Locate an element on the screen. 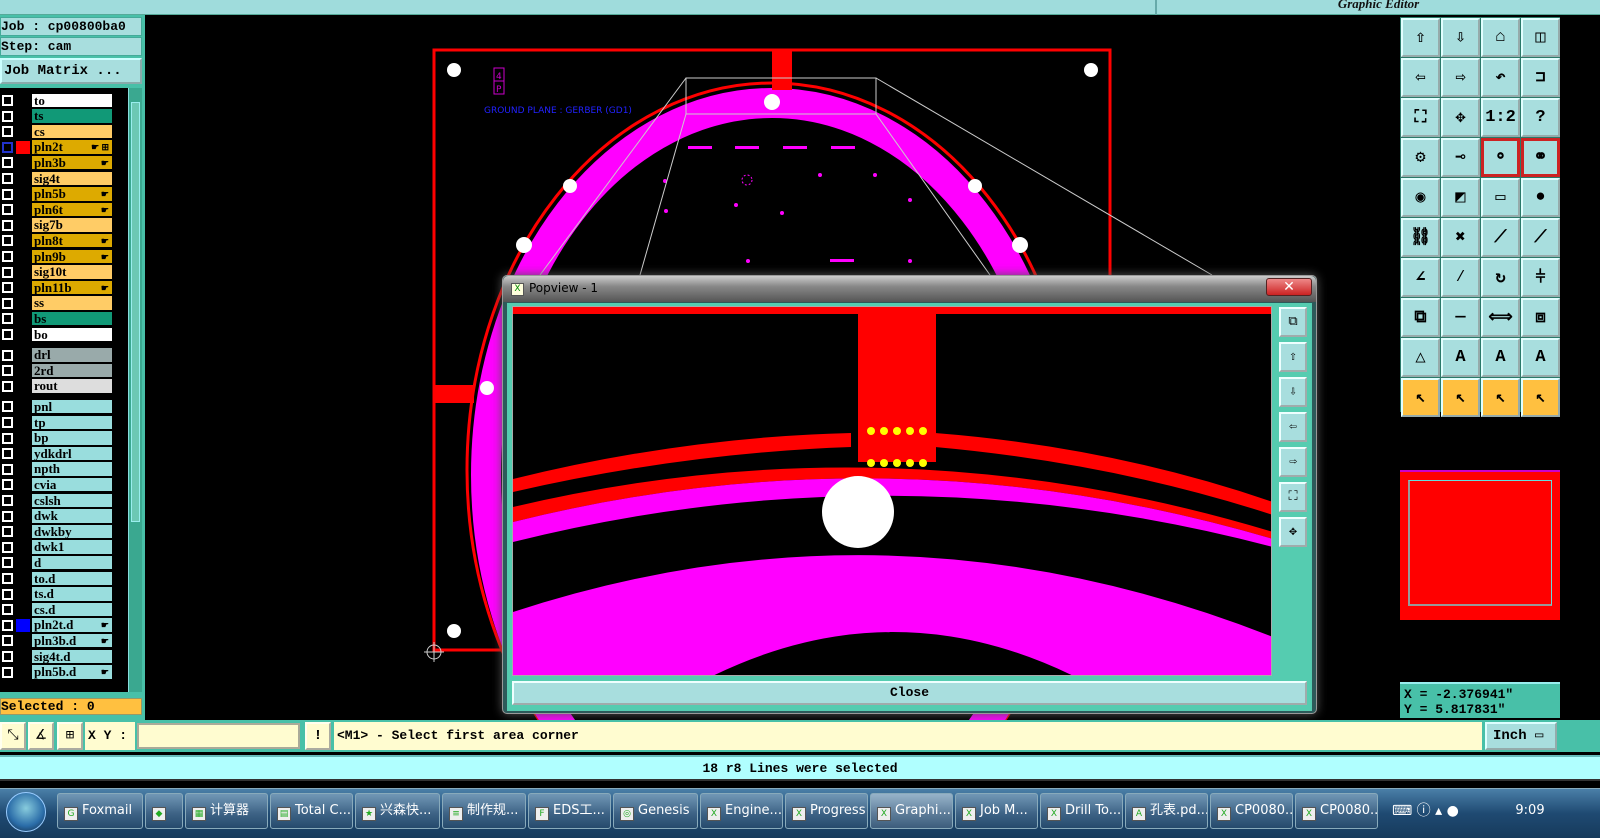 This screenshot has width=1600, height=838. xy-input is located at coordinates (218, 736).